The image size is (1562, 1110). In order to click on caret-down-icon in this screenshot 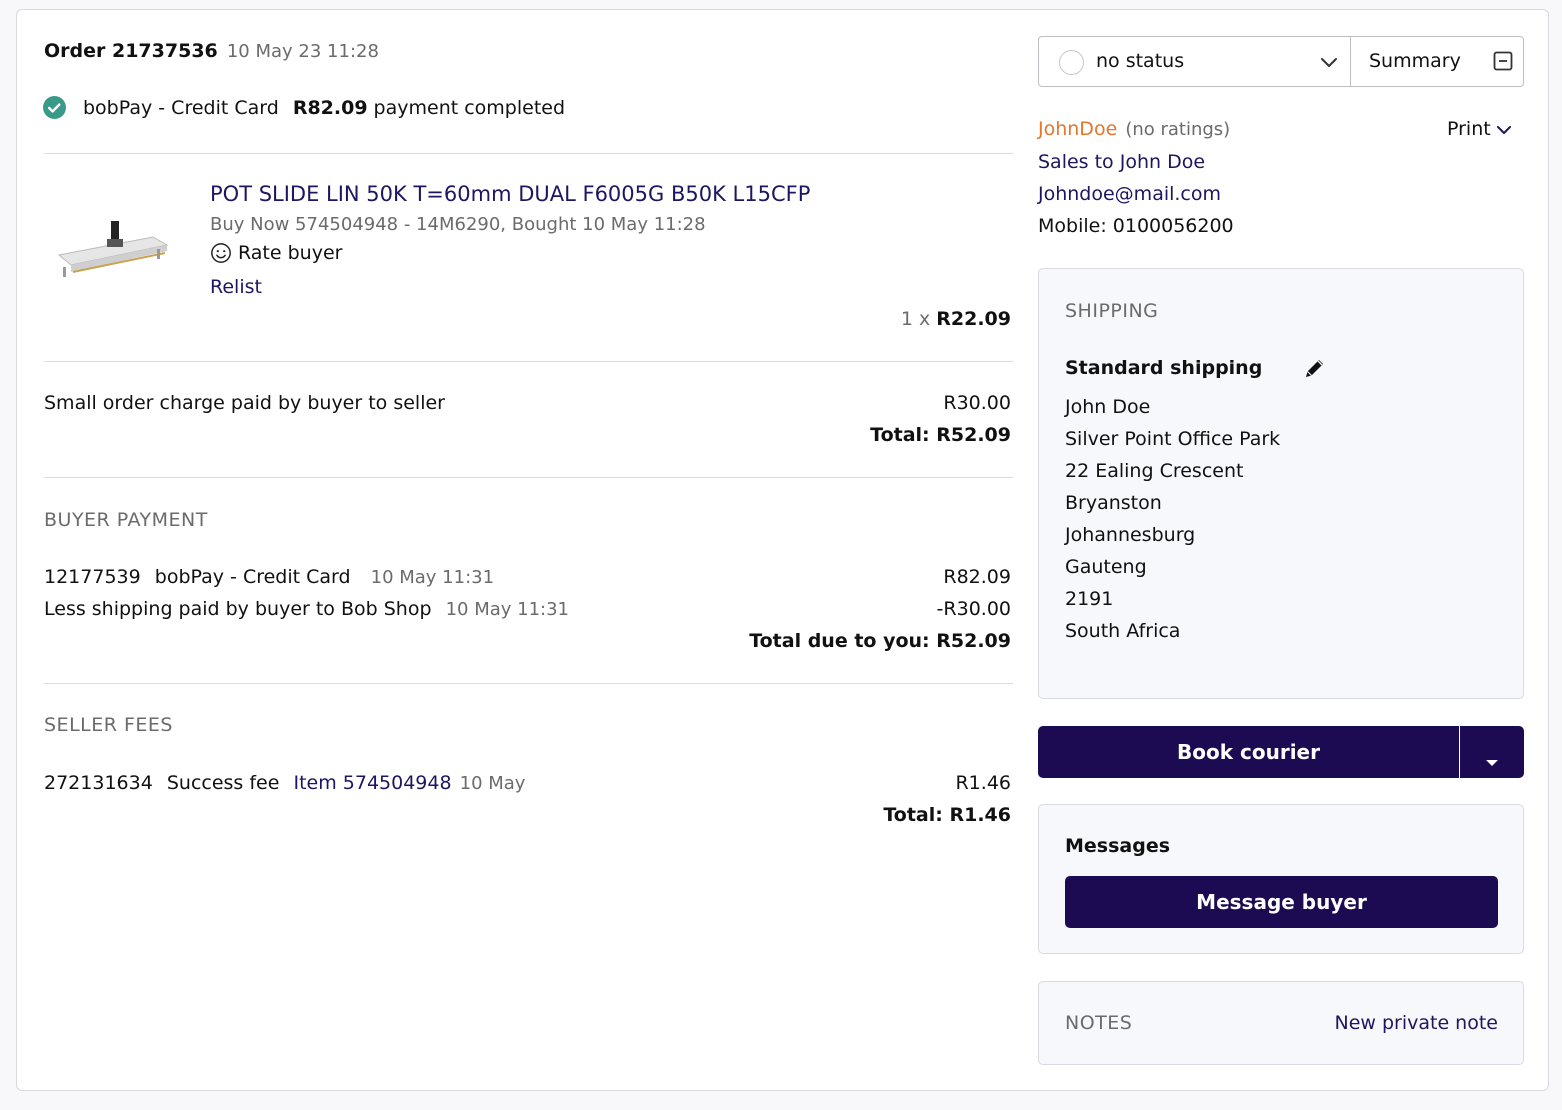, I will do `click(1492, 757)`.